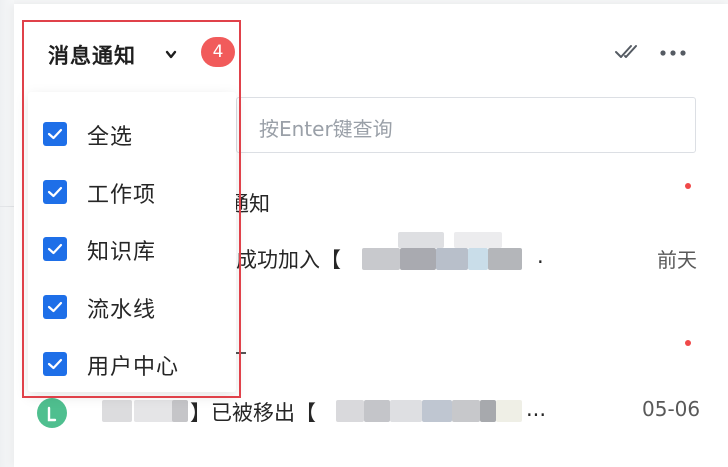 The height and width of the screenshot is (467, 728). Describe the element at coordinates (253, 412) in the screenshot. I see `notification-text: 】已被移出【` at that location.